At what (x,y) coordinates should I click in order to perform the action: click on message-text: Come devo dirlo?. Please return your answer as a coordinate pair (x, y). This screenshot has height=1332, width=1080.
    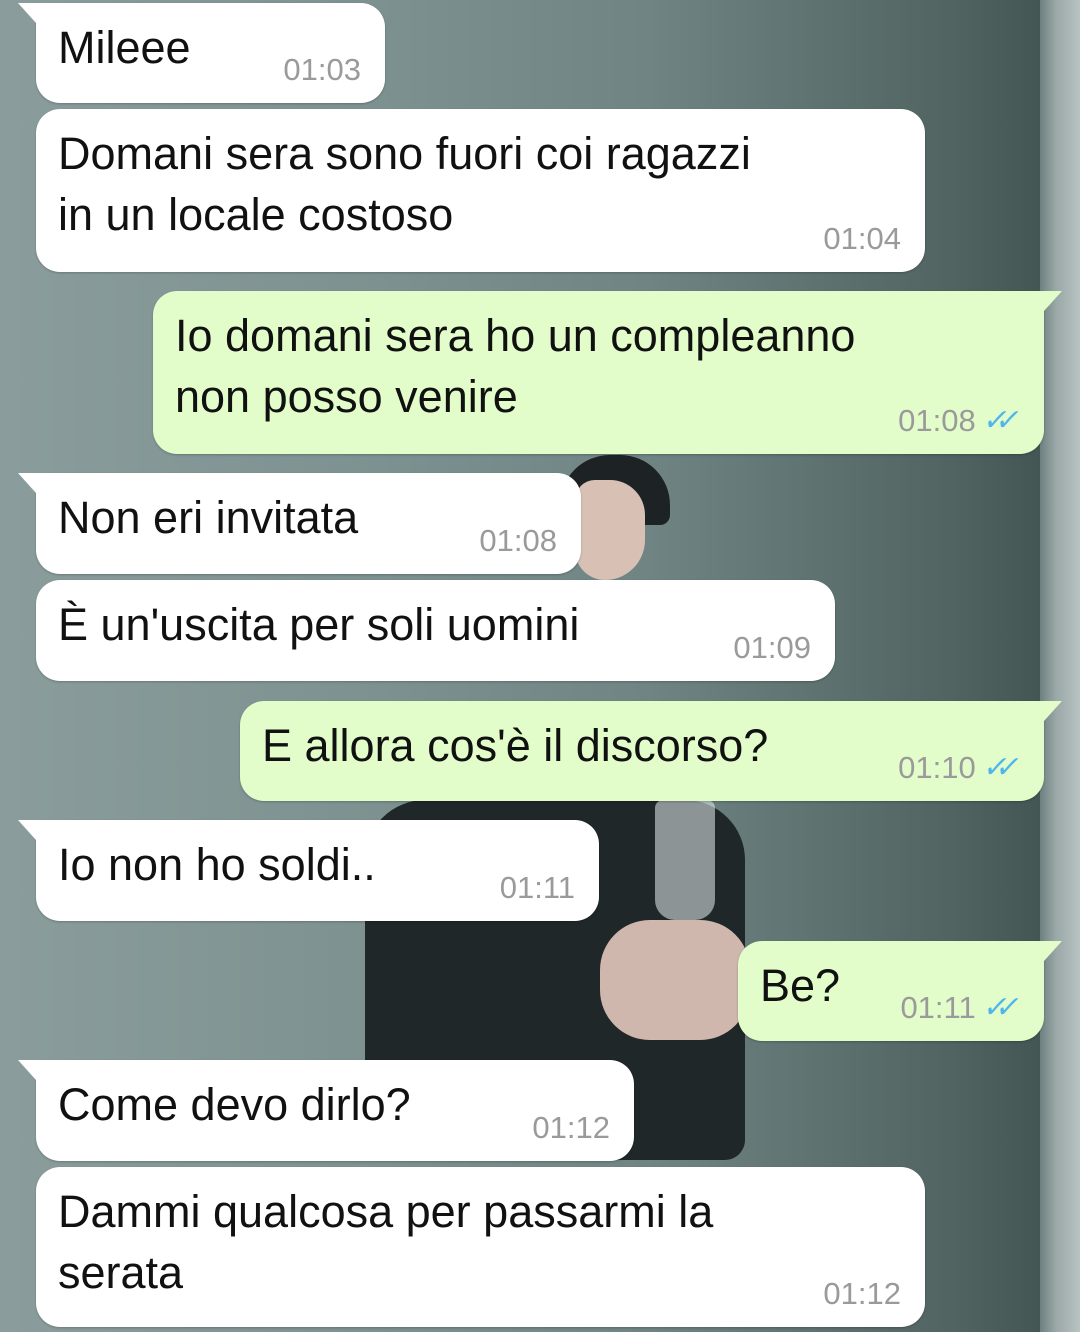
    Looking at the image, I should click on (234, 1104).